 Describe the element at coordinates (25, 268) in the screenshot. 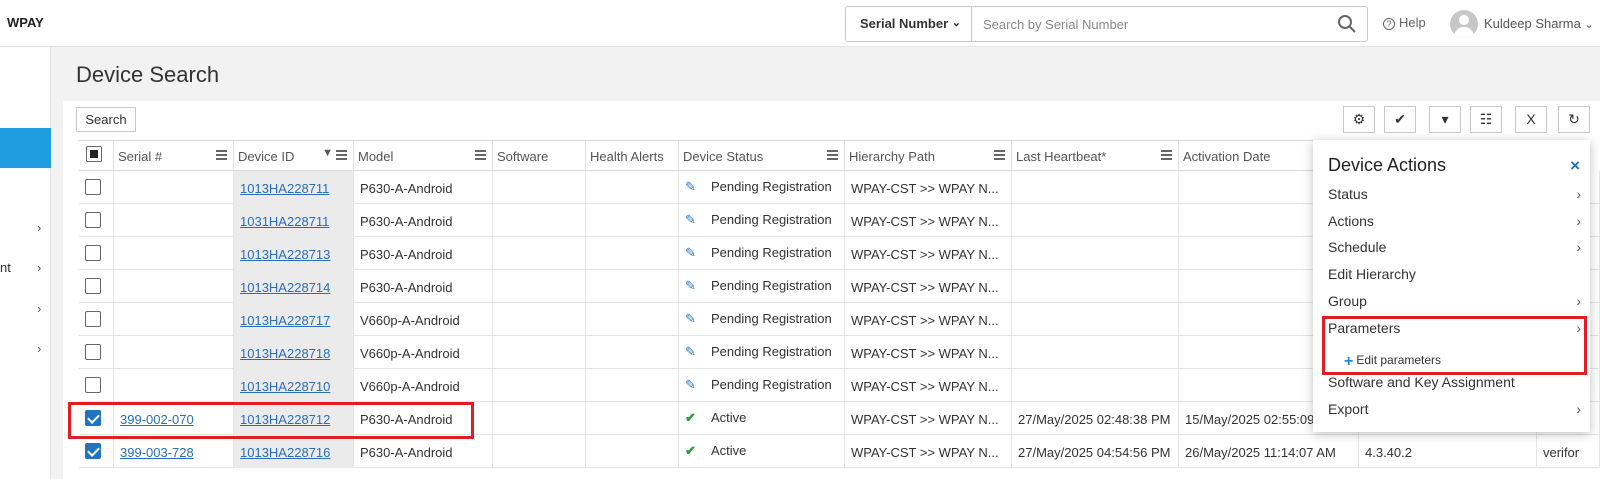

I see `sidebar-item-2: nt ›` at that location.